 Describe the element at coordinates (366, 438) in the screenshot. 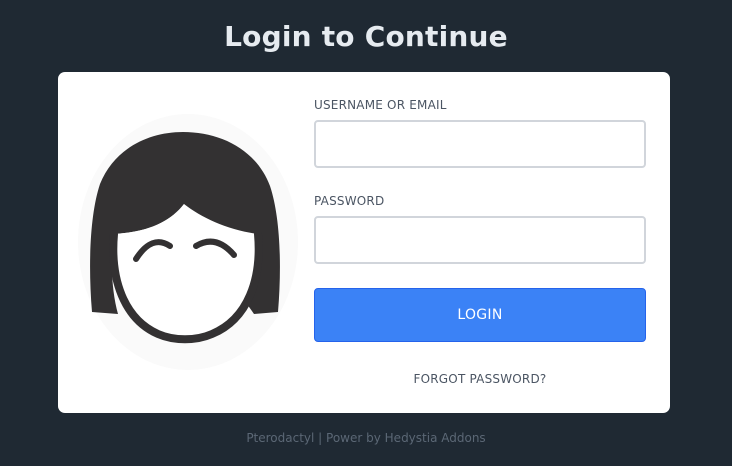

I see `footer-text: Pterodactyl | Power by Hedystia Addons` at that location.